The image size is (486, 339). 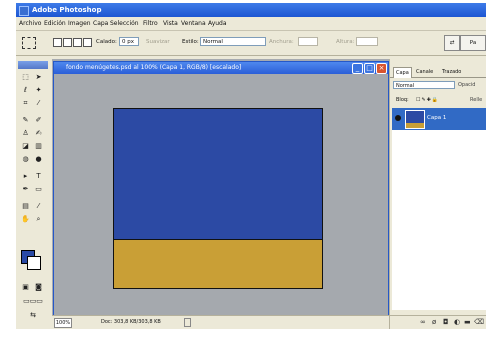 I want to click on status-bar: 100% Doc: 303,8 KB/303,8 KB, so click(x=220, y=322).